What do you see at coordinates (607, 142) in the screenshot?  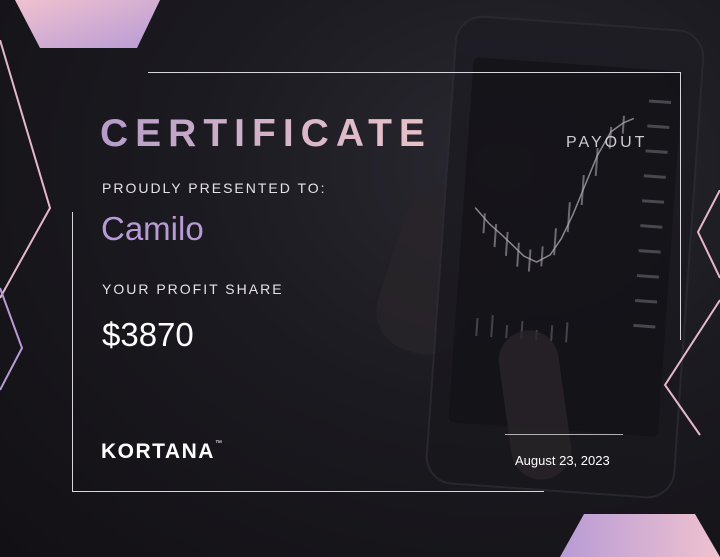 I see `payout-label: PAYOUT` at bounding box center [607, 142].